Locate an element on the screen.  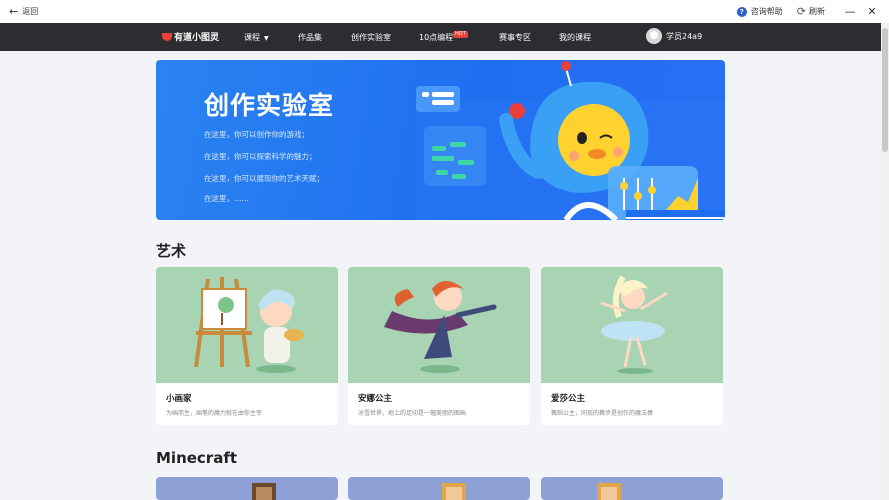
banner-title: 创作实验室 is located at coordinates (269, 105).